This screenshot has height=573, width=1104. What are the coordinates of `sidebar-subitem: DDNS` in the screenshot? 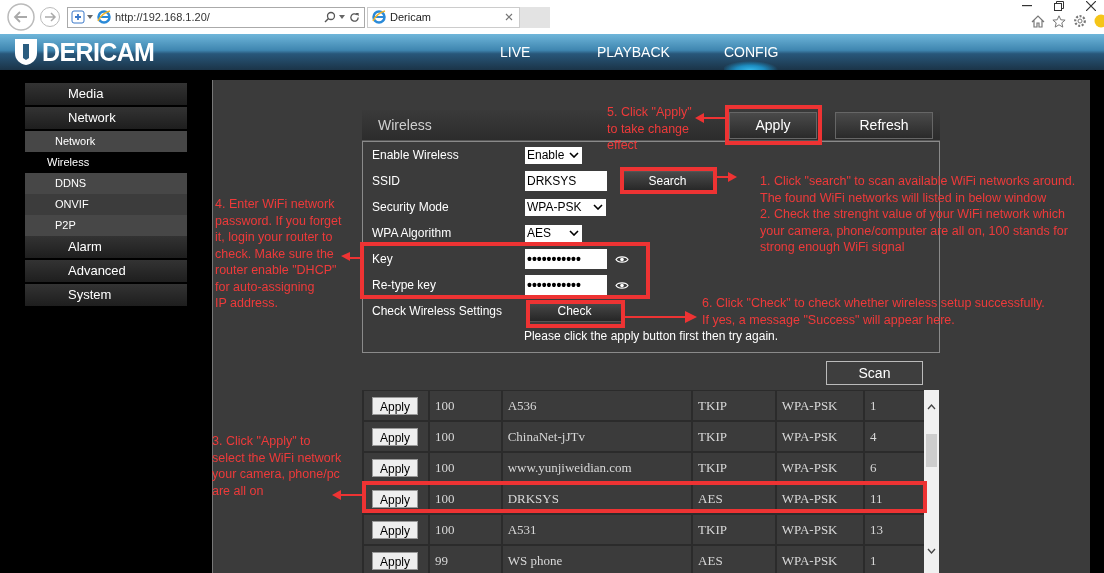 It's located at (106, 183).